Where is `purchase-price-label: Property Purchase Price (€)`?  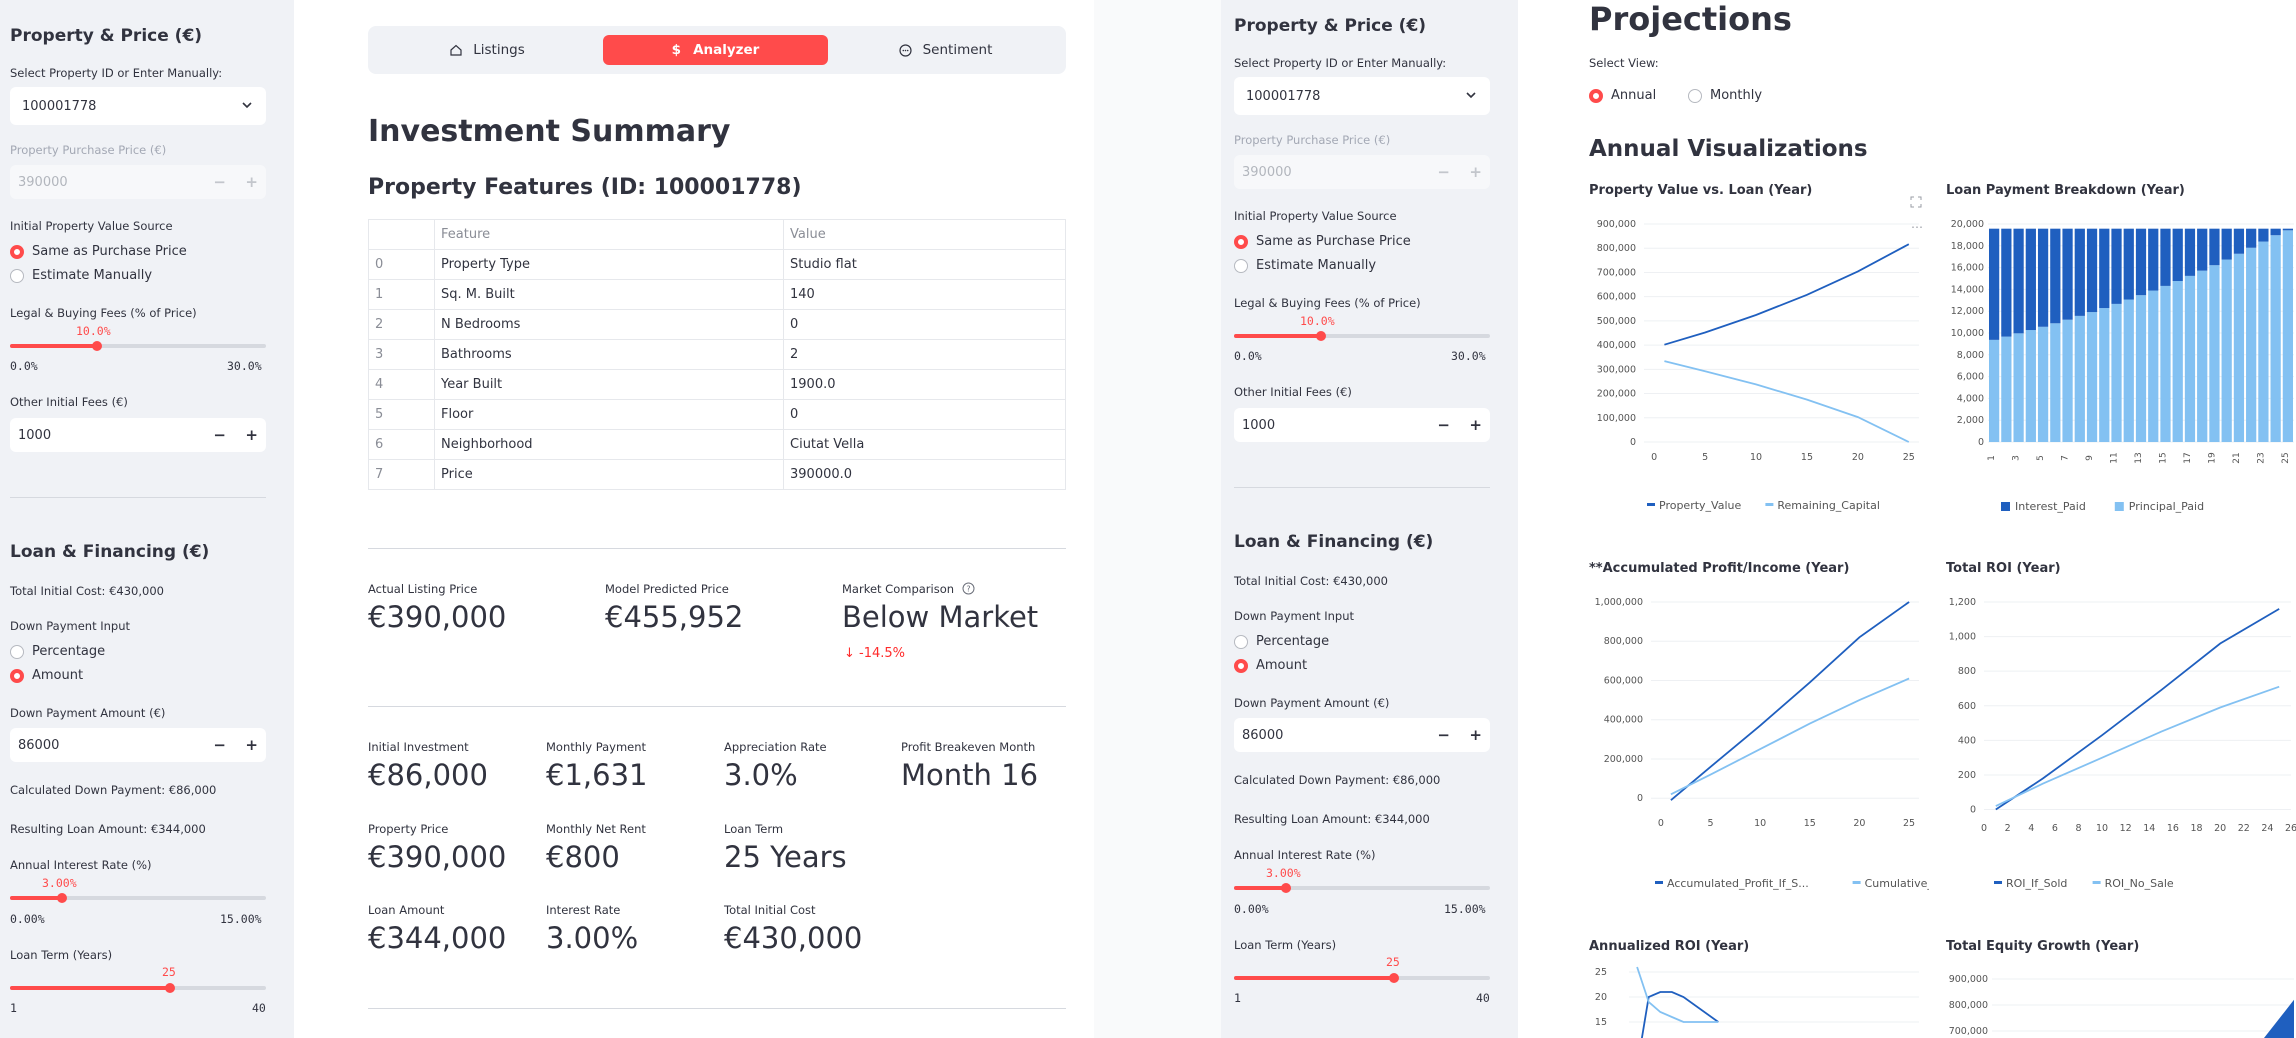 purchase-price-label: Property Purchase Price (€) is located at coordinates (88, 150).